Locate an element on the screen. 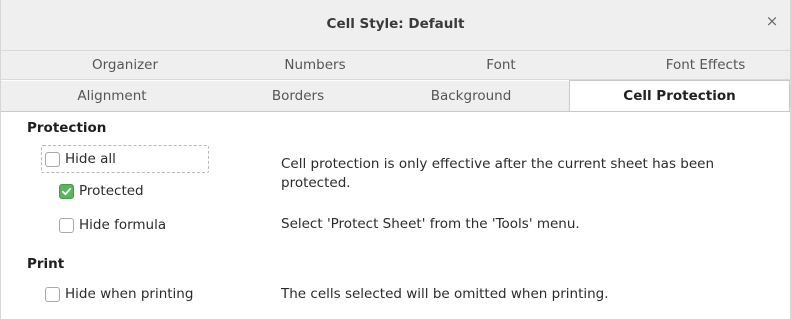 The image size is (791, 319). tab-row-1: Organizer Numbers Font Font Effects is located at coordinates (395, 65).